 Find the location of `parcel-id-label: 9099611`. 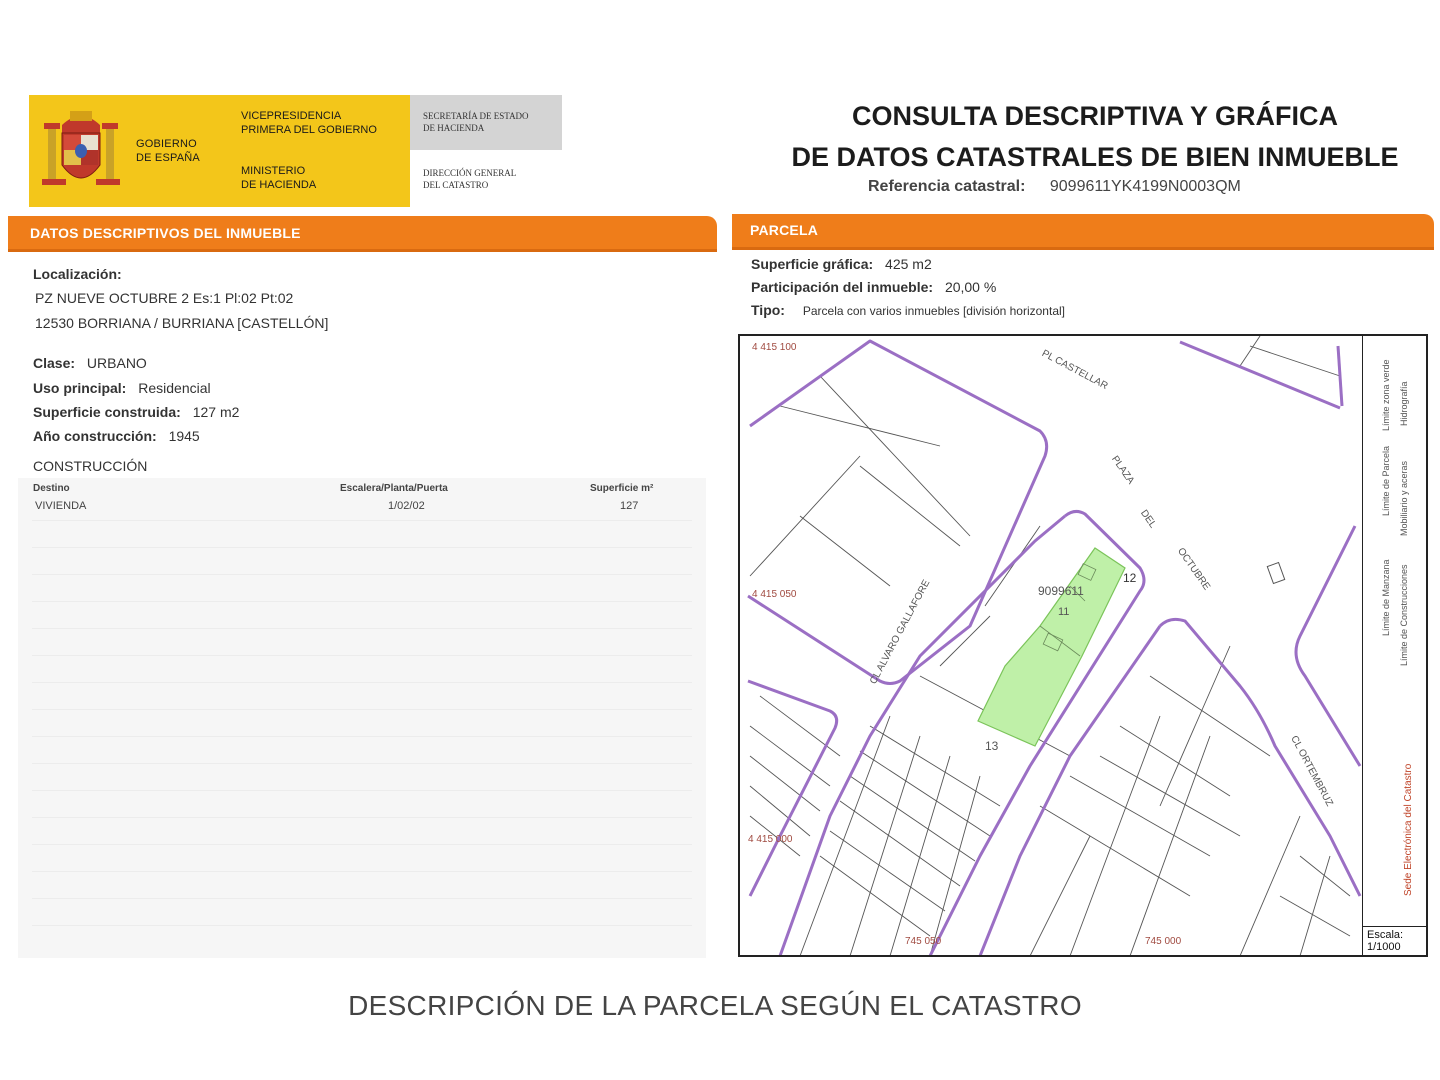

parcel-id-label: 9099611 is located at coordinates (1061, 591).